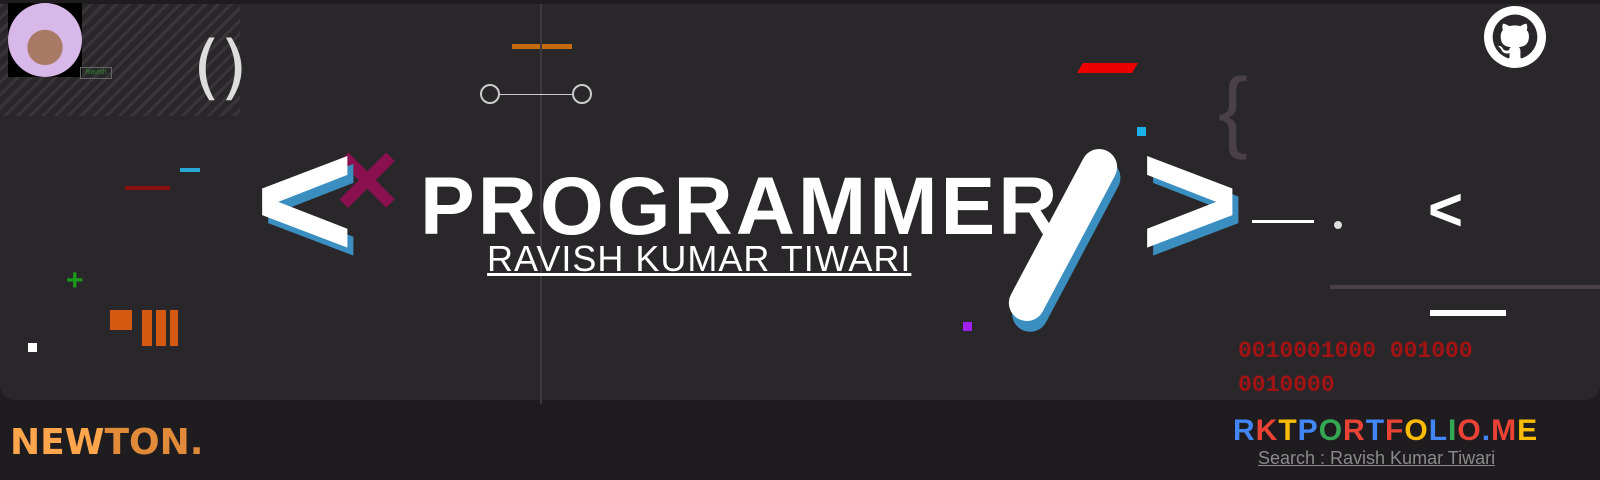  Describe the element at coordinates (220, 67) in the screenshot. I see `brackets-decoration: ()` at that location.